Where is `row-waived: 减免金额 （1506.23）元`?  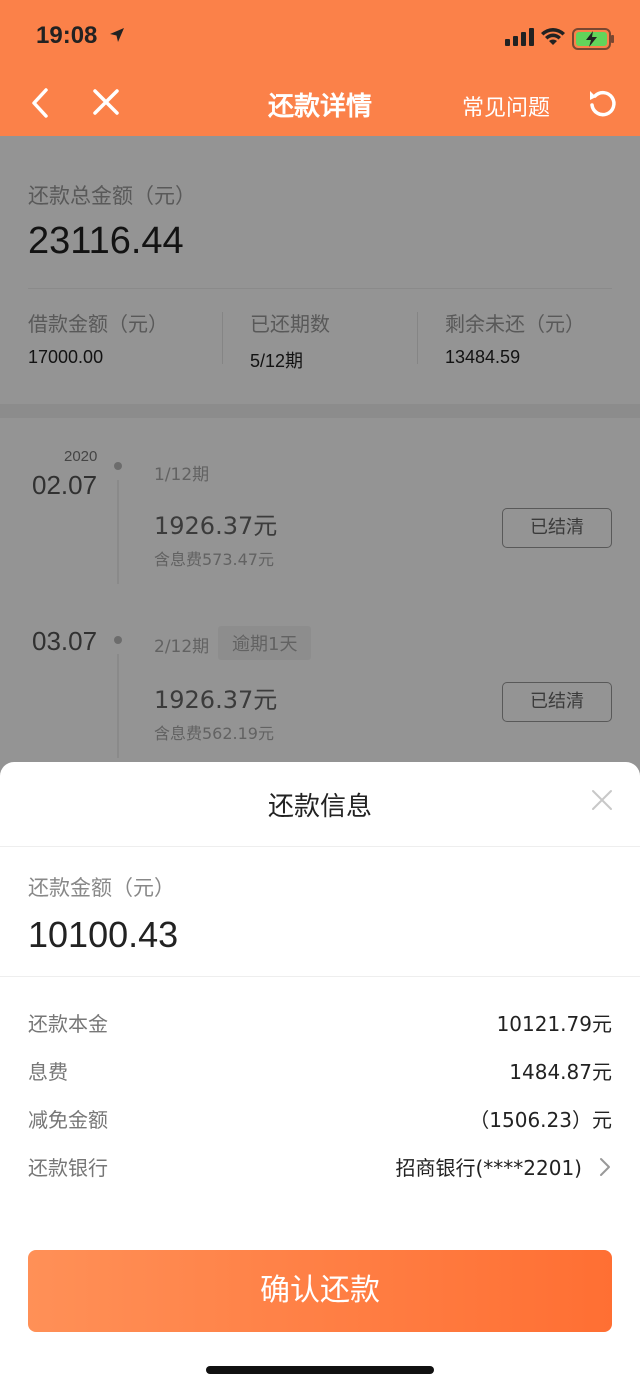 row-waived: 减免金额 （1506.23）元 is located at coordinates (320, 1119).